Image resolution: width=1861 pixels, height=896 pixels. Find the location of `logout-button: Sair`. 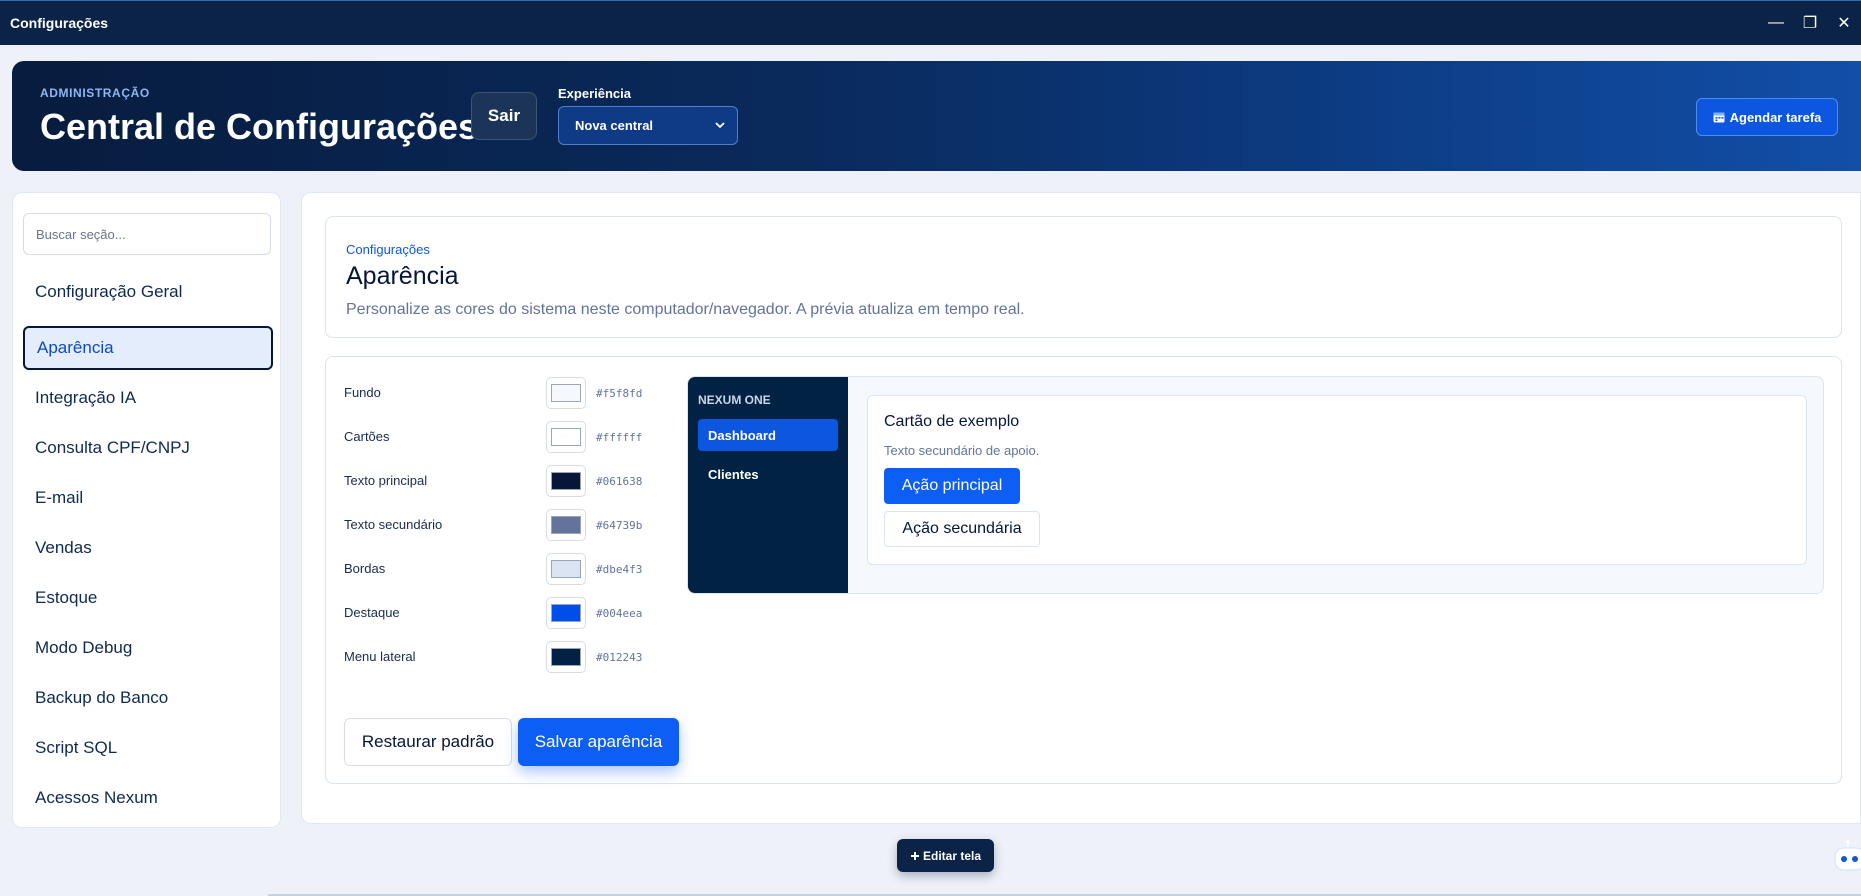

logout-button: Sair is located at coordinates (504, 116).